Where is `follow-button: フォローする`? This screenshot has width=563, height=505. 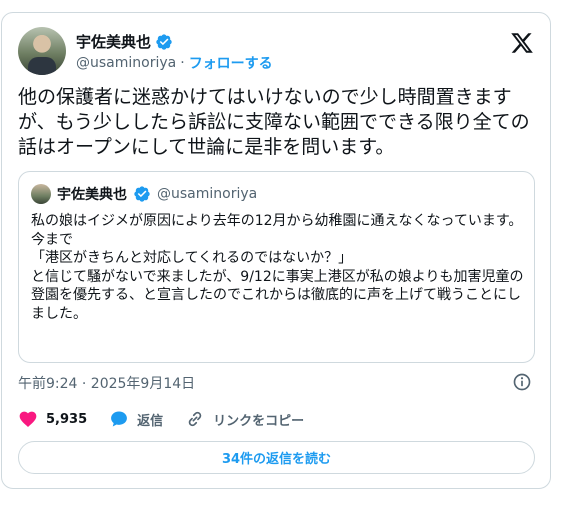 follow-button: フォローする is located at coordinates (231, 63).